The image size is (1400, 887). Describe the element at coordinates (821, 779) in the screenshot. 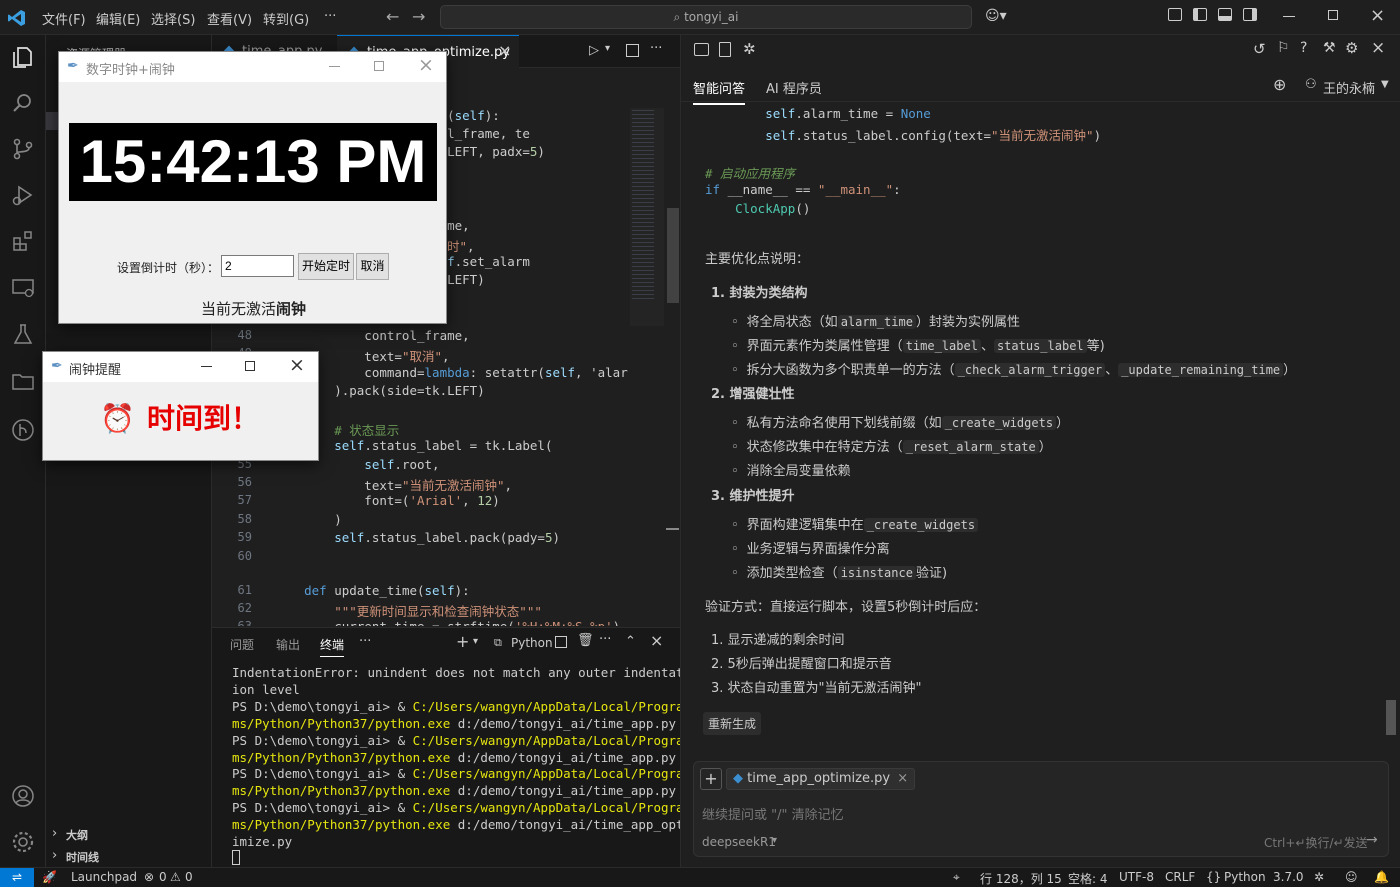

I see `attached-file-chip: ◆ time_app_optimize.py ×` at that location.